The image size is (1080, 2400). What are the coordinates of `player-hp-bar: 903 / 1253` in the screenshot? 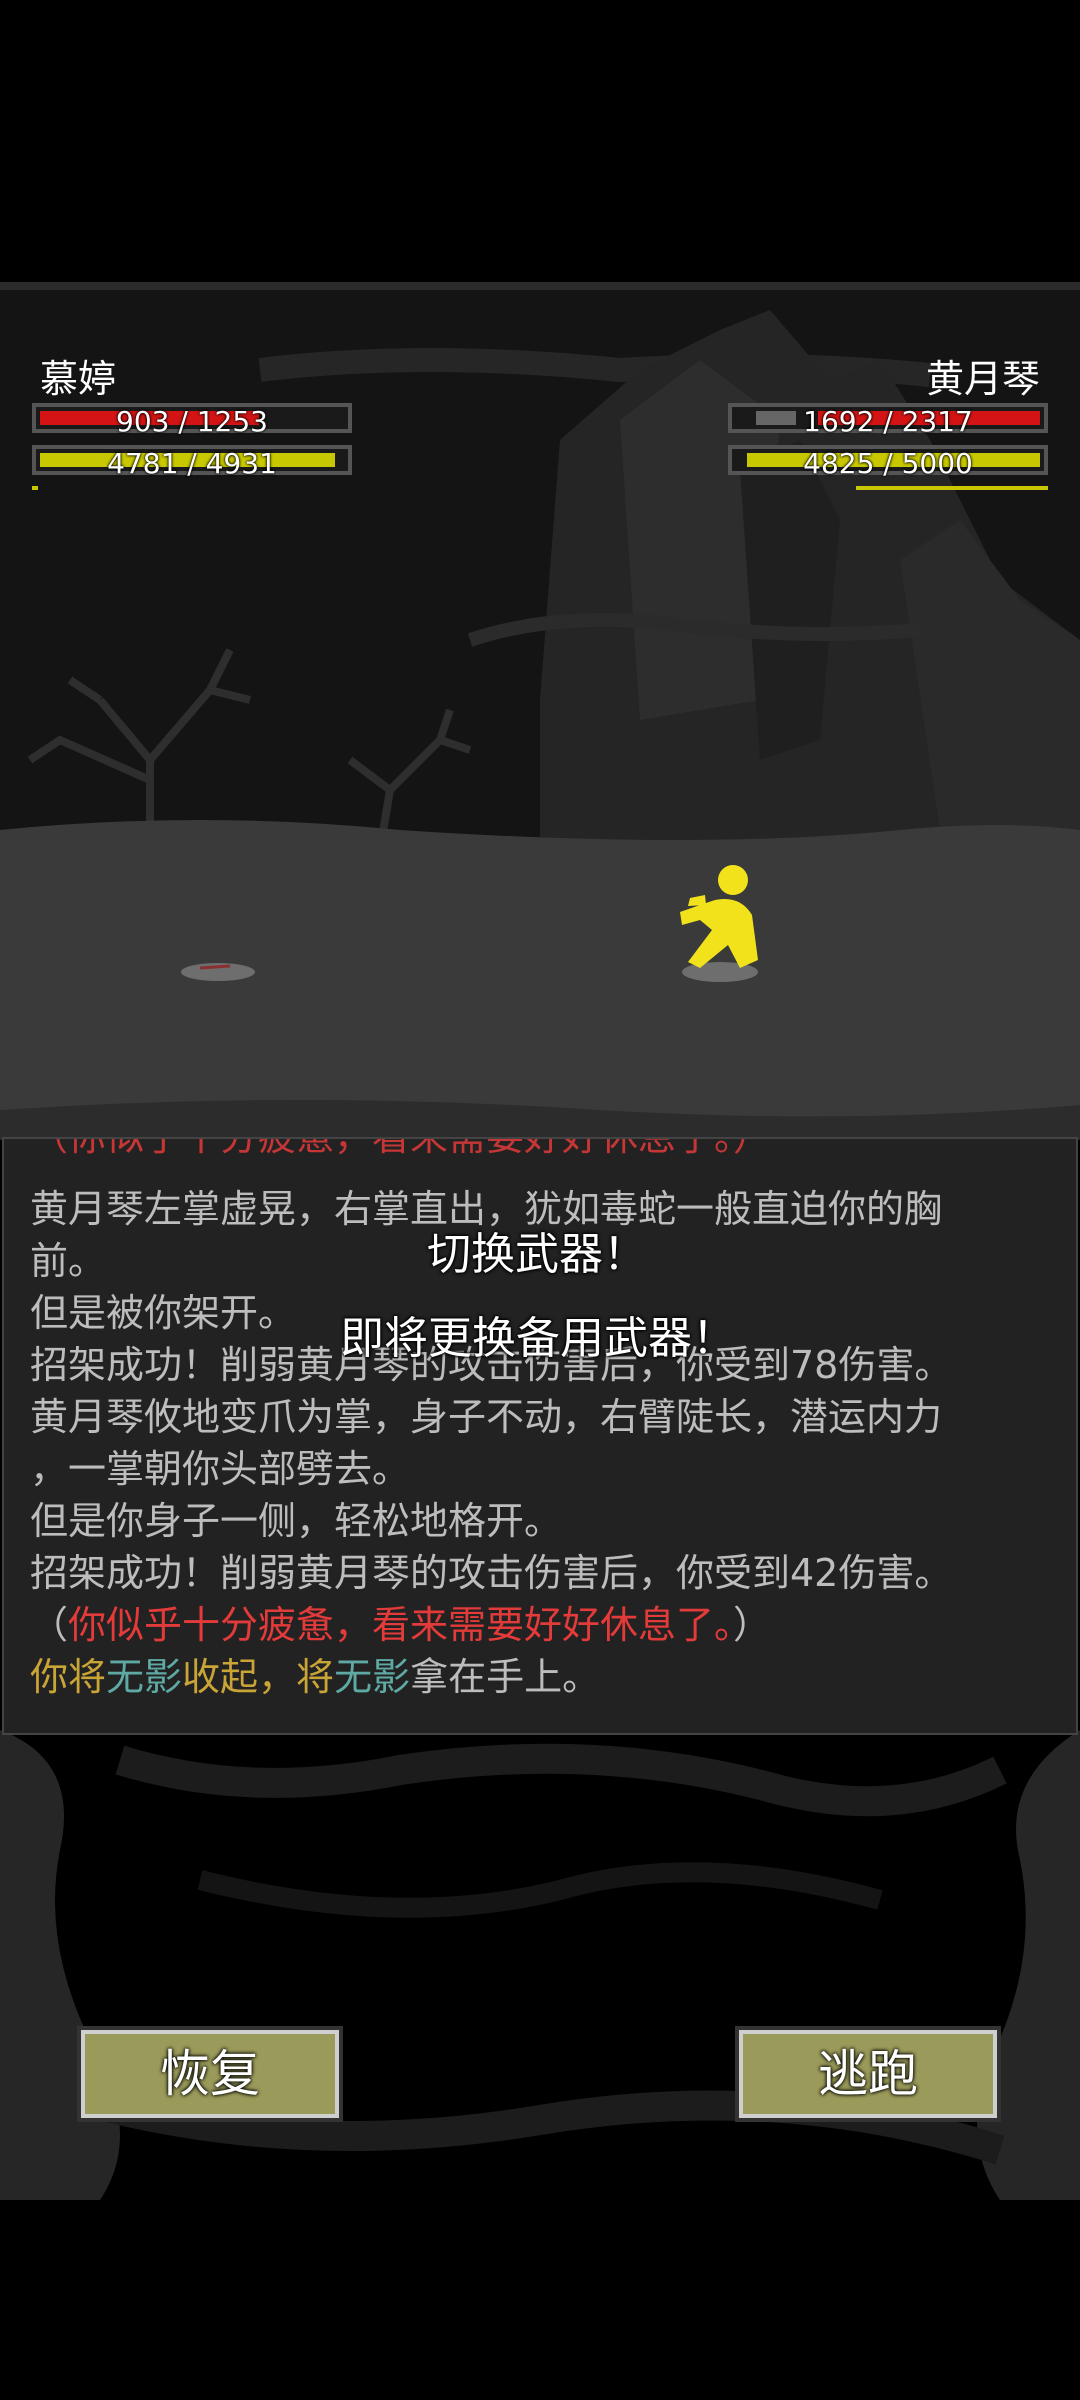 It's located at (192, 420).